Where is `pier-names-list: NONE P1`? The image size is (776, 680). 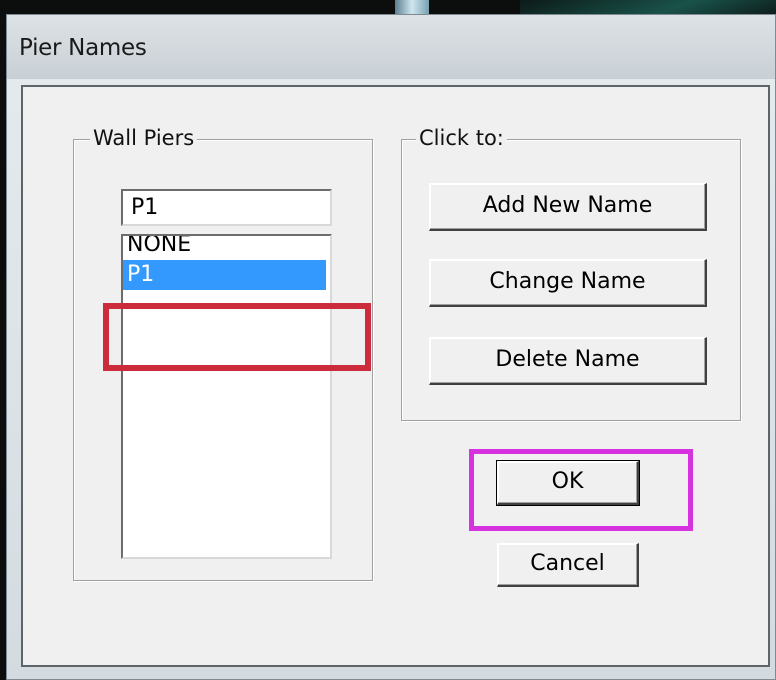 pier-names-list: NONE P1 is located at coordinates (226, 396).